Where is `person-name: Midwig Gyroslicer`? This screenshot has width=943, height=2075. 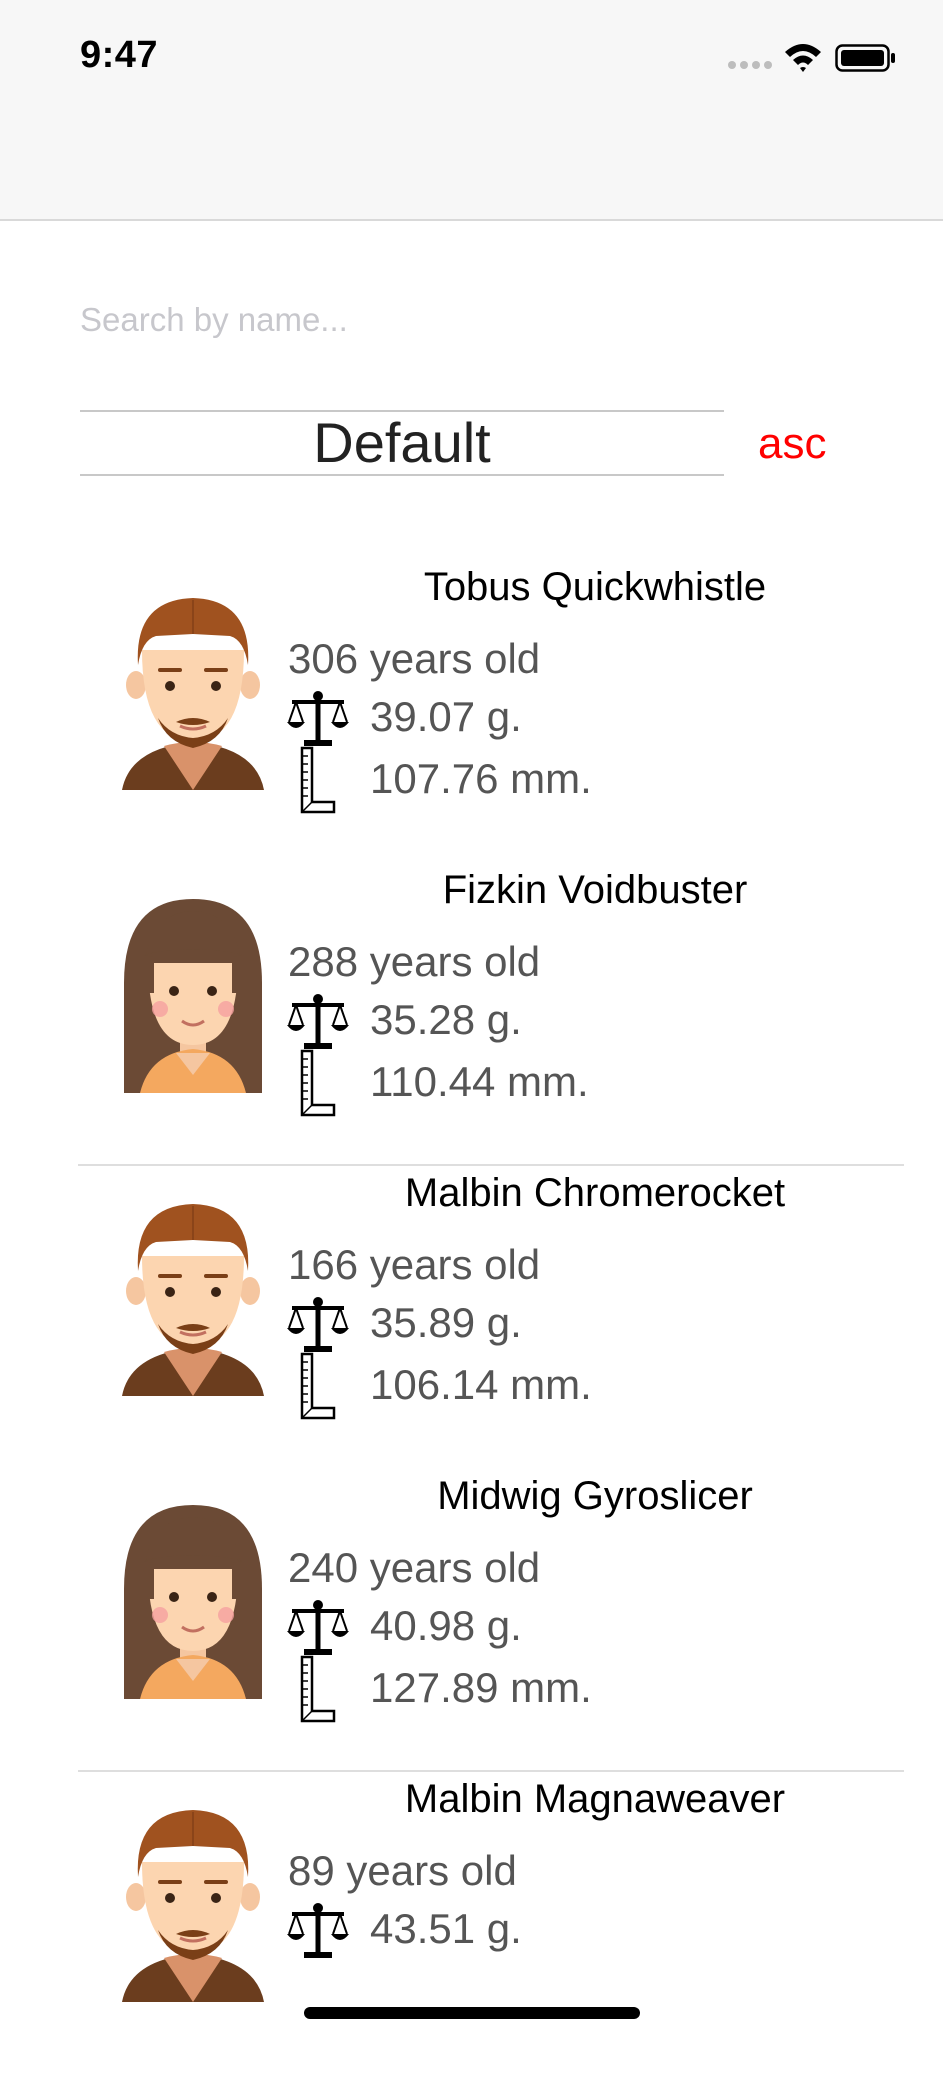 person-name: Midwig Gyroslicer is located at coordinates (595, 1496).